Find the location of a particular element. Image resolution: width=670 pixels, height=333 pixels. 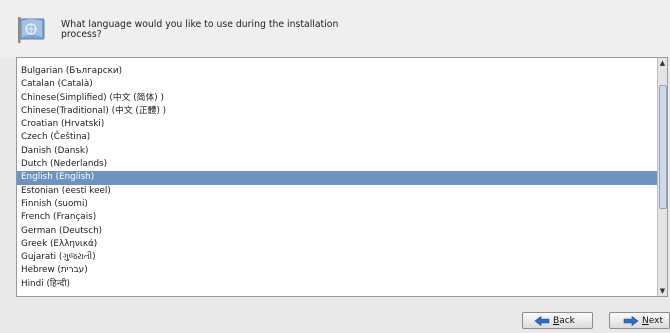

list-item: Chinese(Simplified) (中文 (简体) ) is located at coordinates (338, 98).